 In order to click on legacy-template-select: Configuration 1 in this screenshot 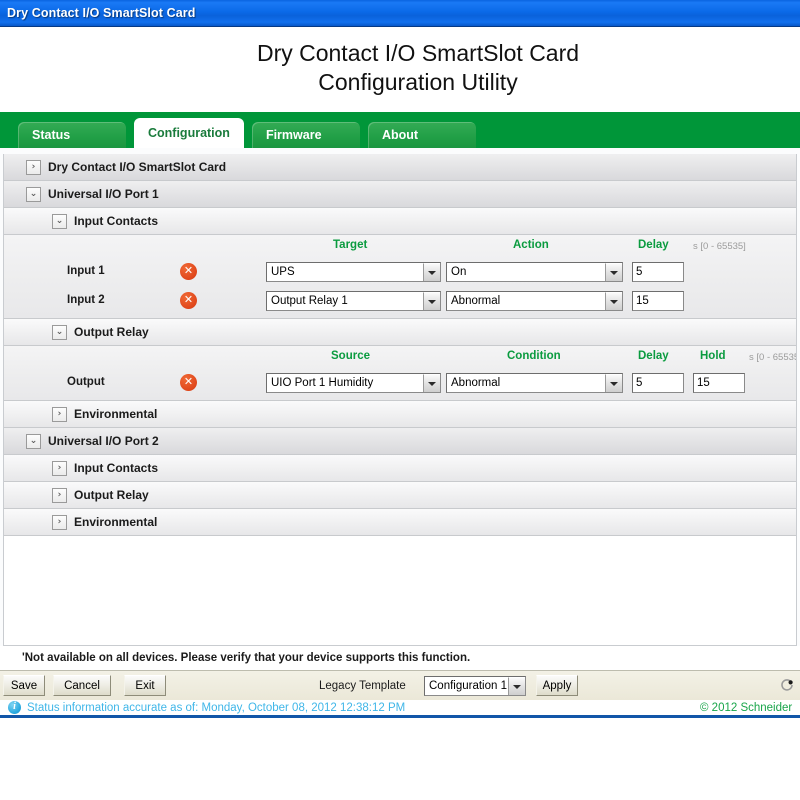, I will do `click(475, 686)`.